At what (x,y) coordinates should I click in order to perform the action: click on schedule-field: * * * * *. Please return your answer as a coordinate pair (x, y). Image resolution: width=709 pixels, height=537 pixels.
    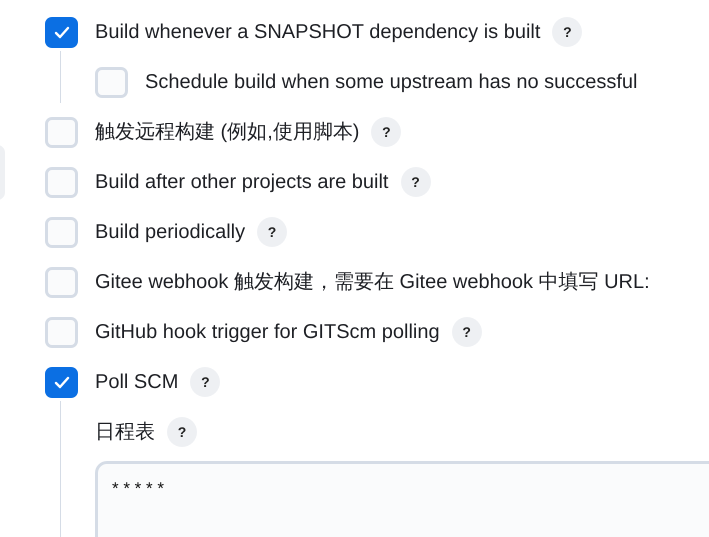
    Looking at the image, I should click on (402, 499).